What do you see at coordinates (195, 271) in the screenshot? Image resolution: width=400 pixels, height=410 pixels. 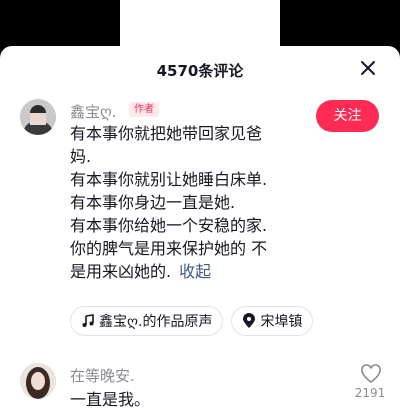 I see `collapse-link: 收起` at bounding box center [195, 271].